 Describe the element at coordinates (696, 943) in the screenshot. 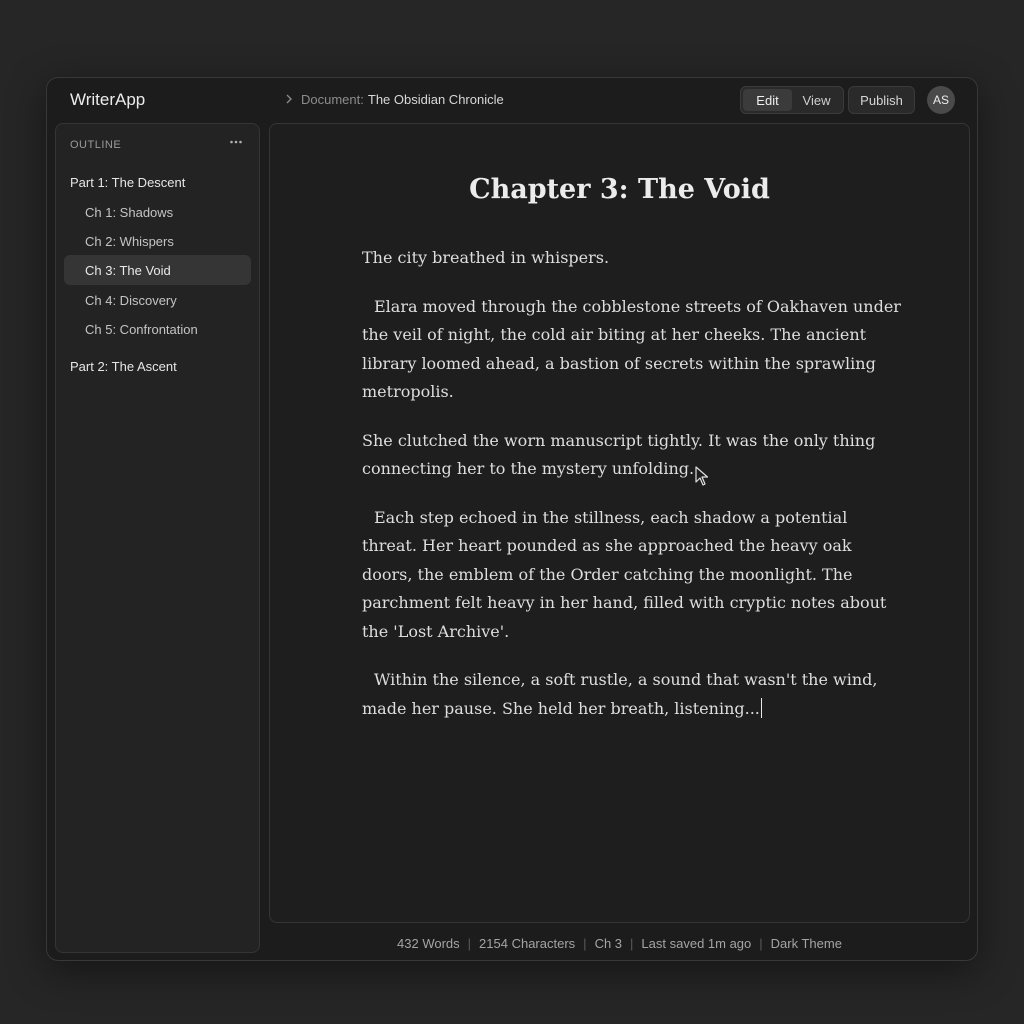

I see `save-status: Last saved 1m ago` at that location.